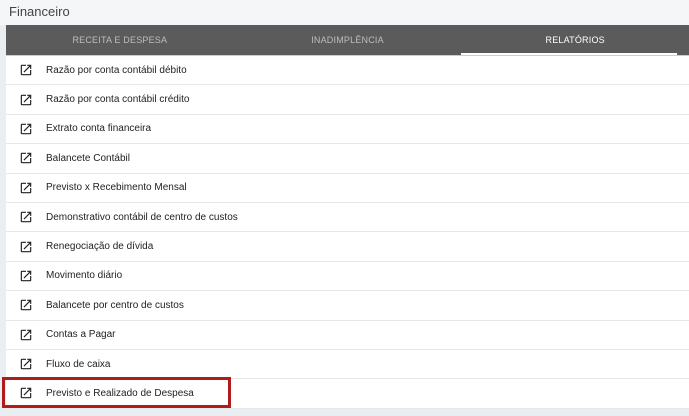 The image size is (689, 416). Describe the element at coordinates (120, 393) in the screenshot. I see `report-item-label: Previsto e Realizado de Despesa` at that location.